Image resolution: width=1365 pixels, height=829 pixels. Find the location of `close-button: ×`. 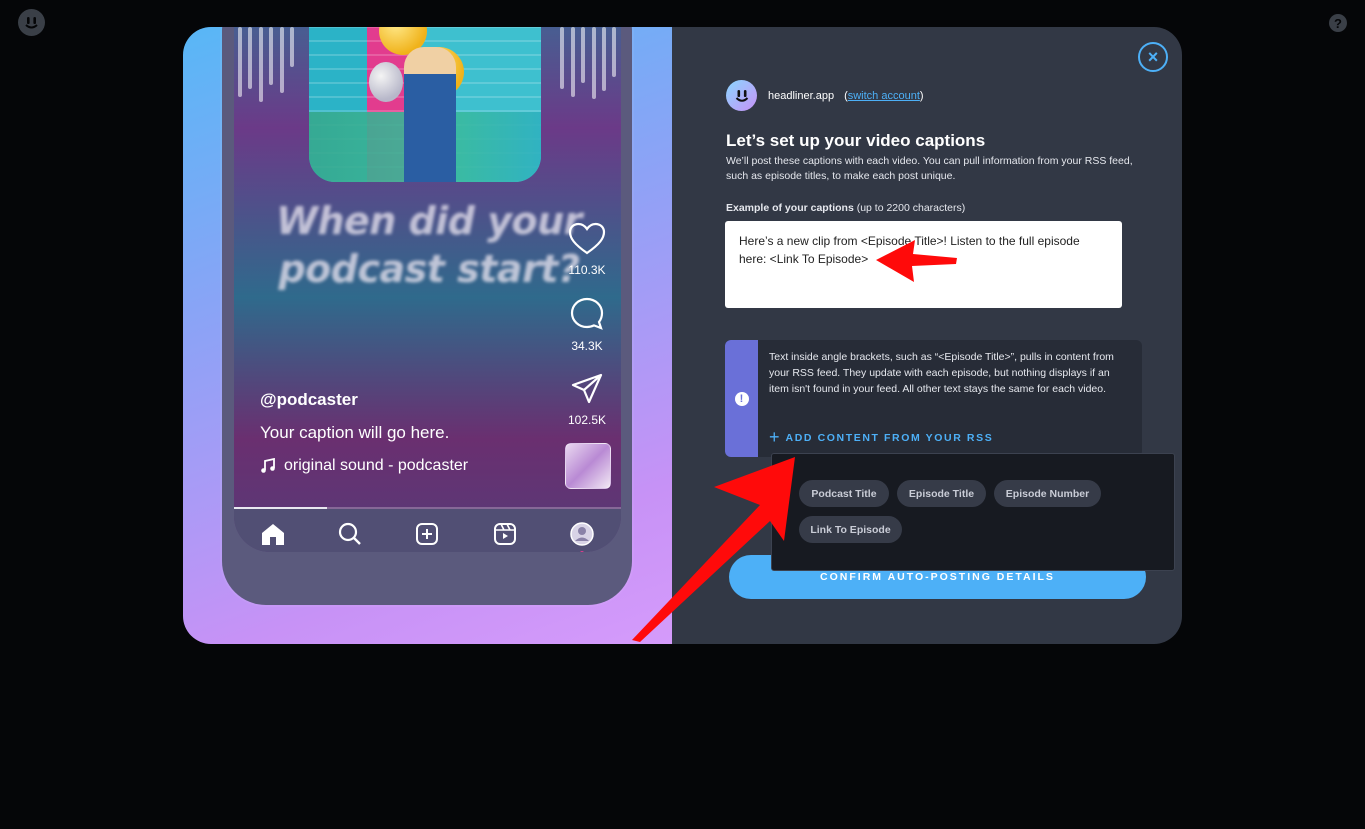

close-button: × is located at coordinates (1153, 57).